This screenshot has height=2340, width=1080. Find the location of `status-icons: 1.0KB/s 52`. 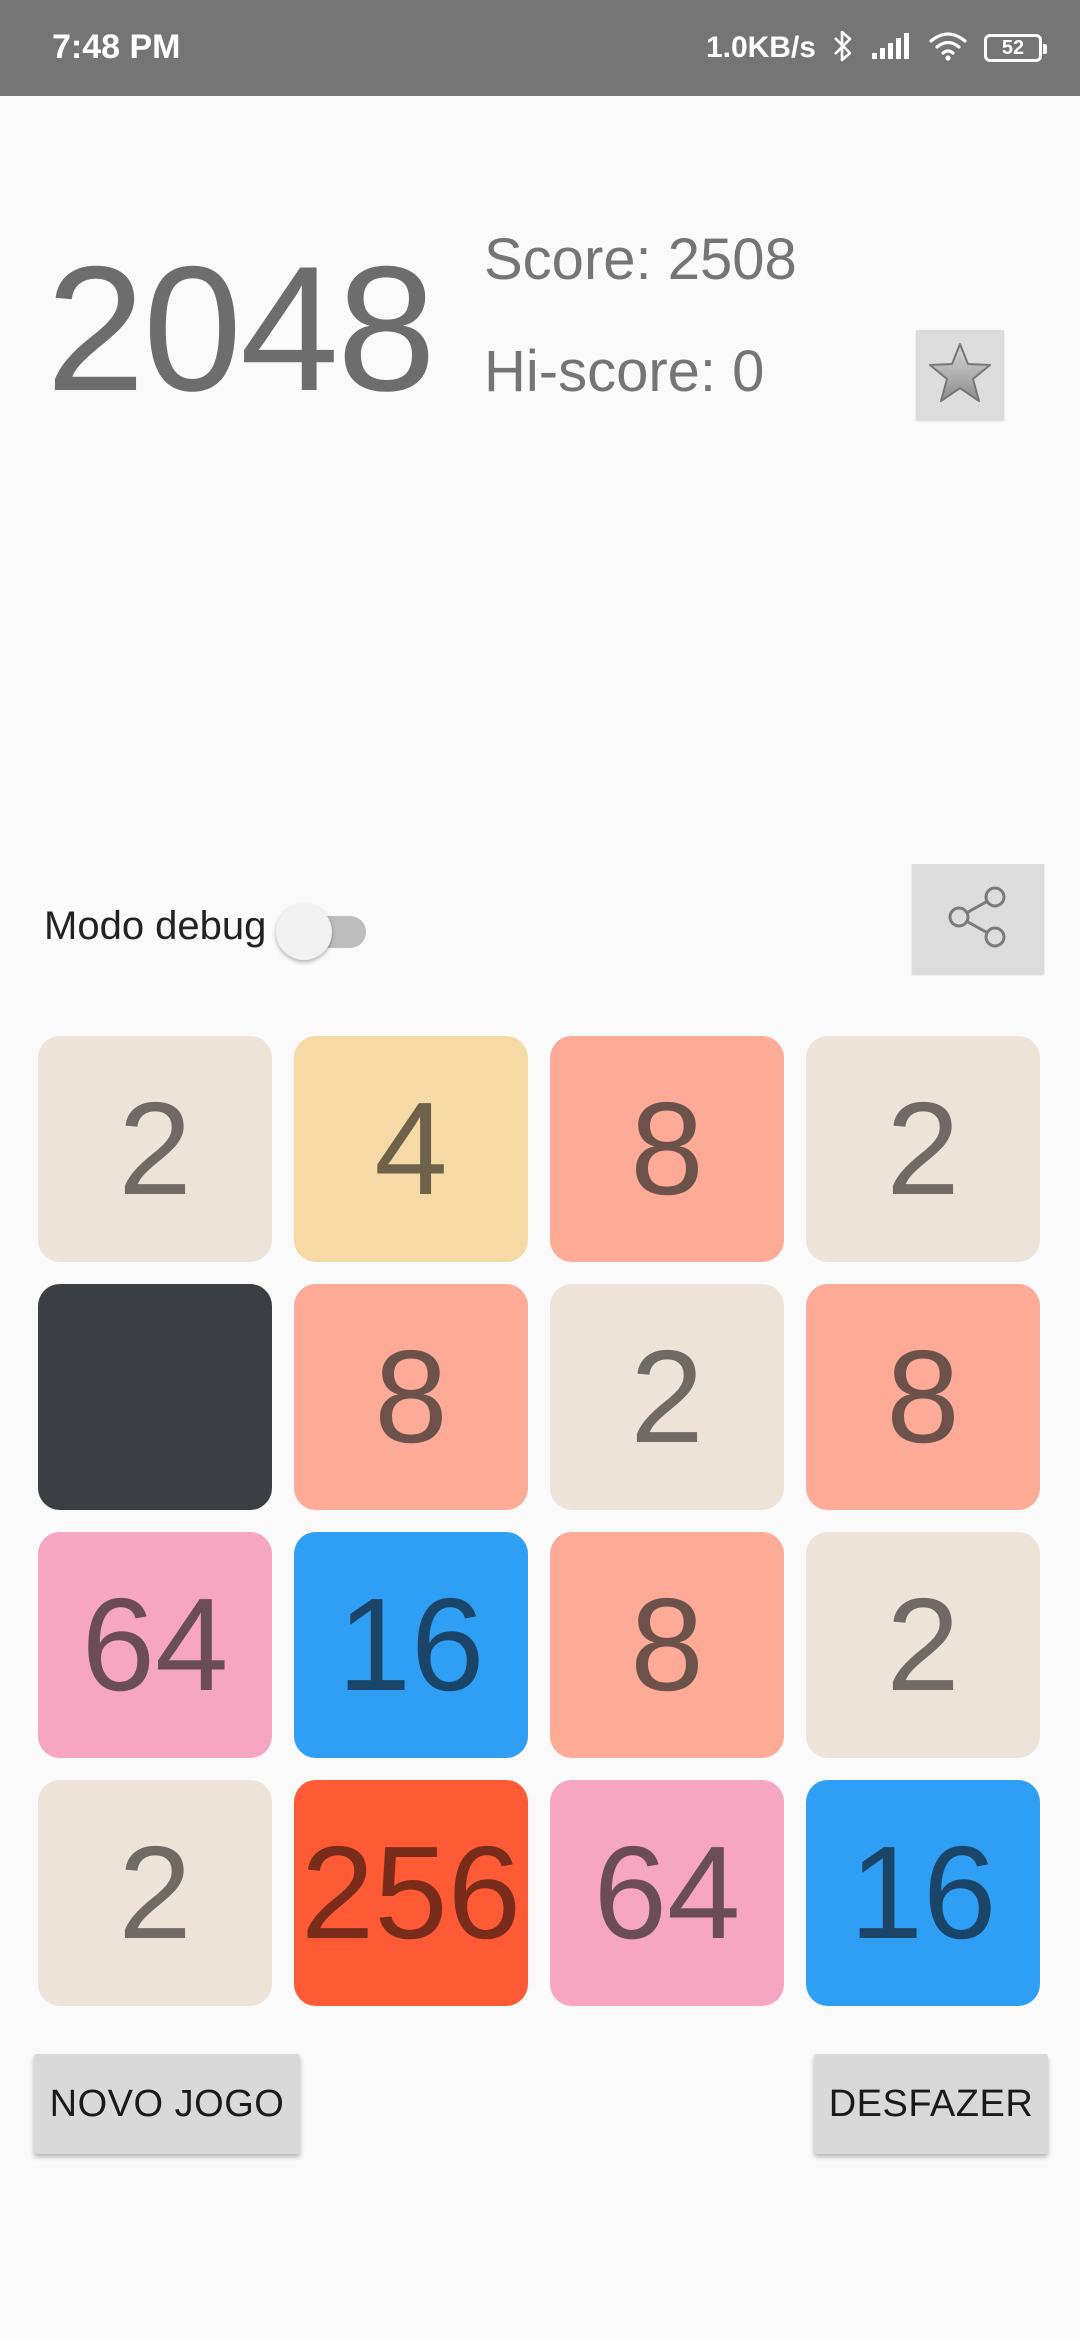

status-icons: 1.0KB/s 52 is located at coordinates (876, 48).